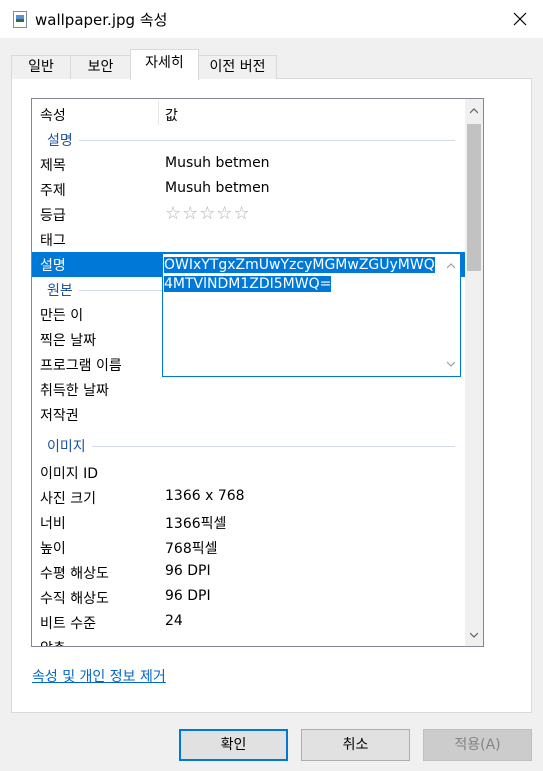  What do you see at coordinates (474, 111) in the screenshot?
I see `scroll-up-arrow-icon` at bounding box center [474, 111].